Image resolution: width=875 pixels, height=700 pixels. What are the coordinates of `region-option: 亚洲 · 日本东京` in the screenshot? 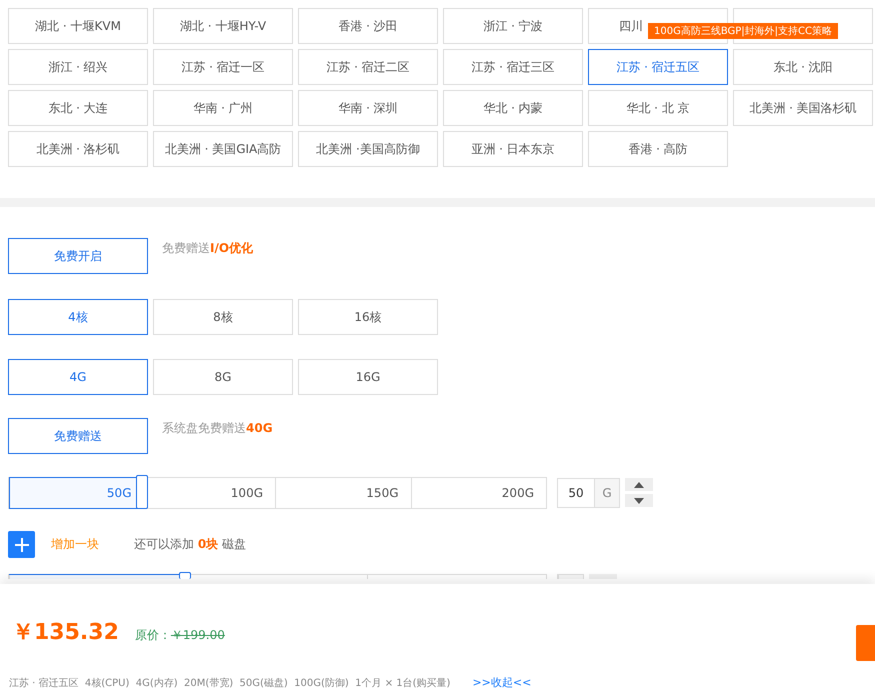 It's located at (513, 149).